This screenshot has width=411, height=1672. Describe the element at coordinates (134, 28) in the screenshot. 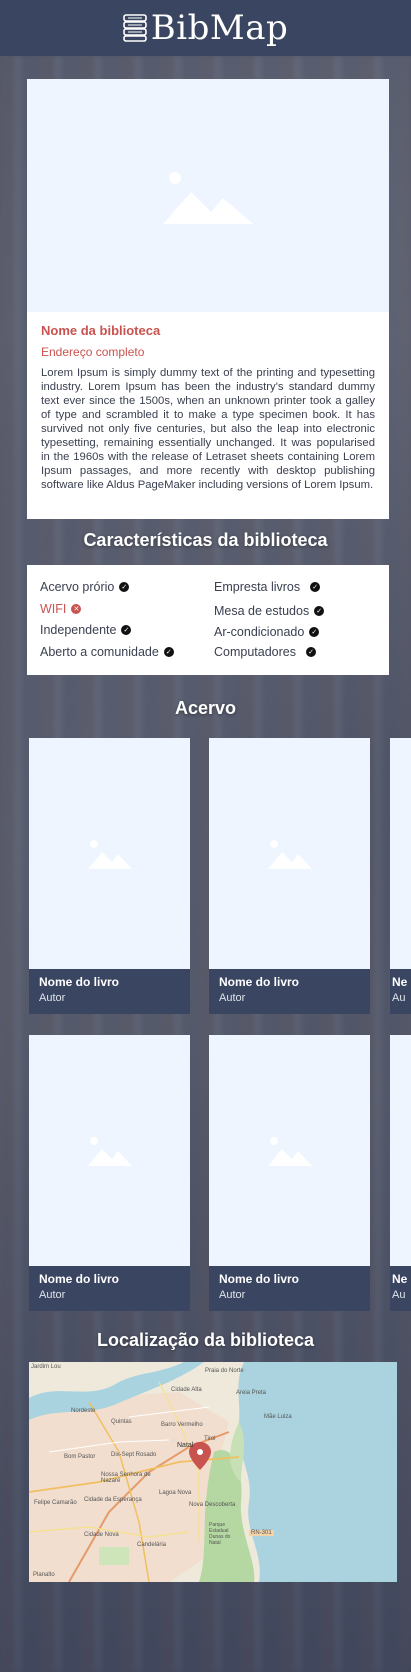

I see `books-logo-icon` at that location.